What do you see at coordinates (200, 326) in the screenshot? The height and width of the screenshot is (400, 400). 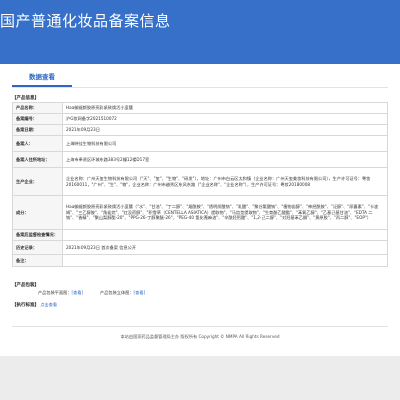 I see `footer-divider` at bounding box center [200, 326].